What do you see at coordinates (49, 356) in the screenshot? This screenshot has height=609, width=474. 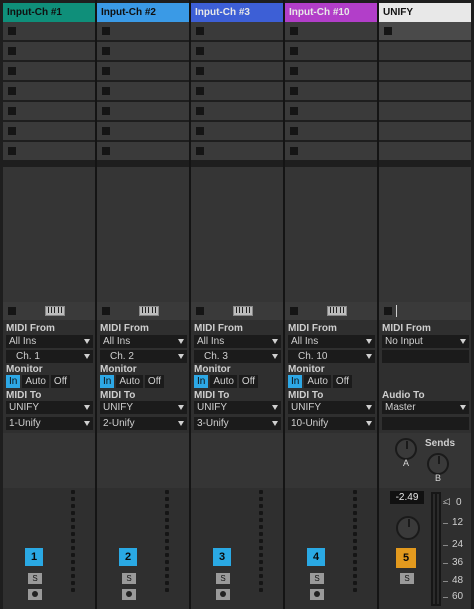 I see `midi-channel-select: Ch. 1` at bounding box center [49, 356].